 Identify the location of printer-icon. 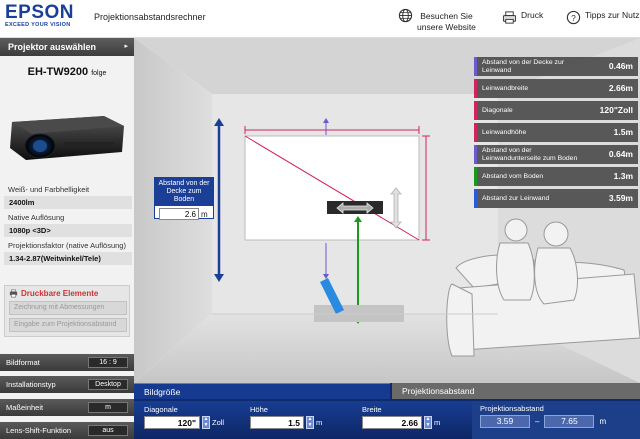
(509, 17).